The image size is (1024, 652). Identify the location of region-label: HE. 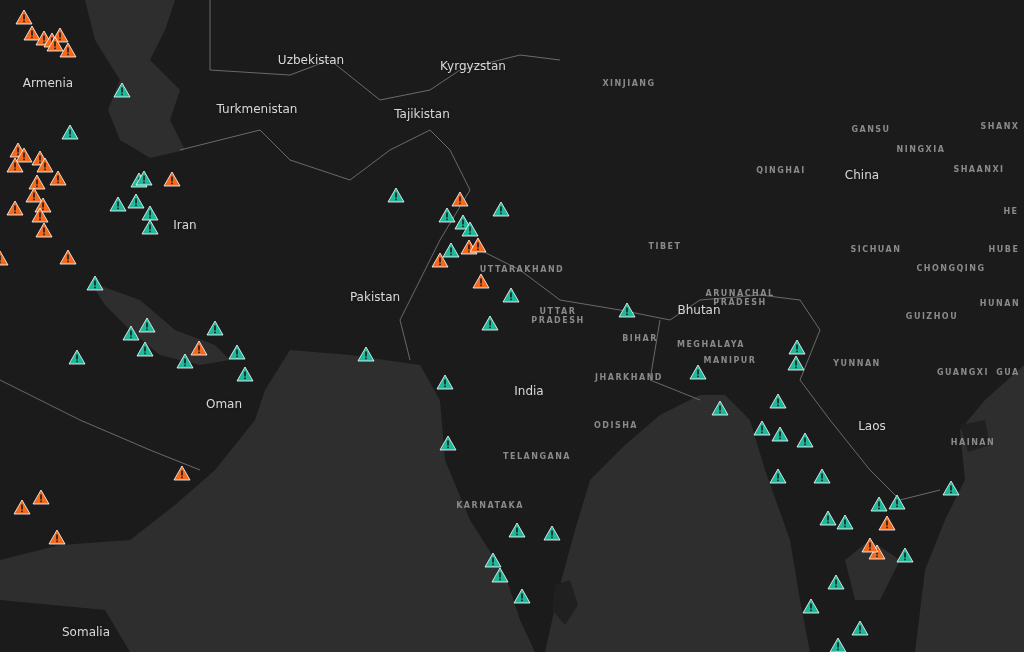
(1011, 212).